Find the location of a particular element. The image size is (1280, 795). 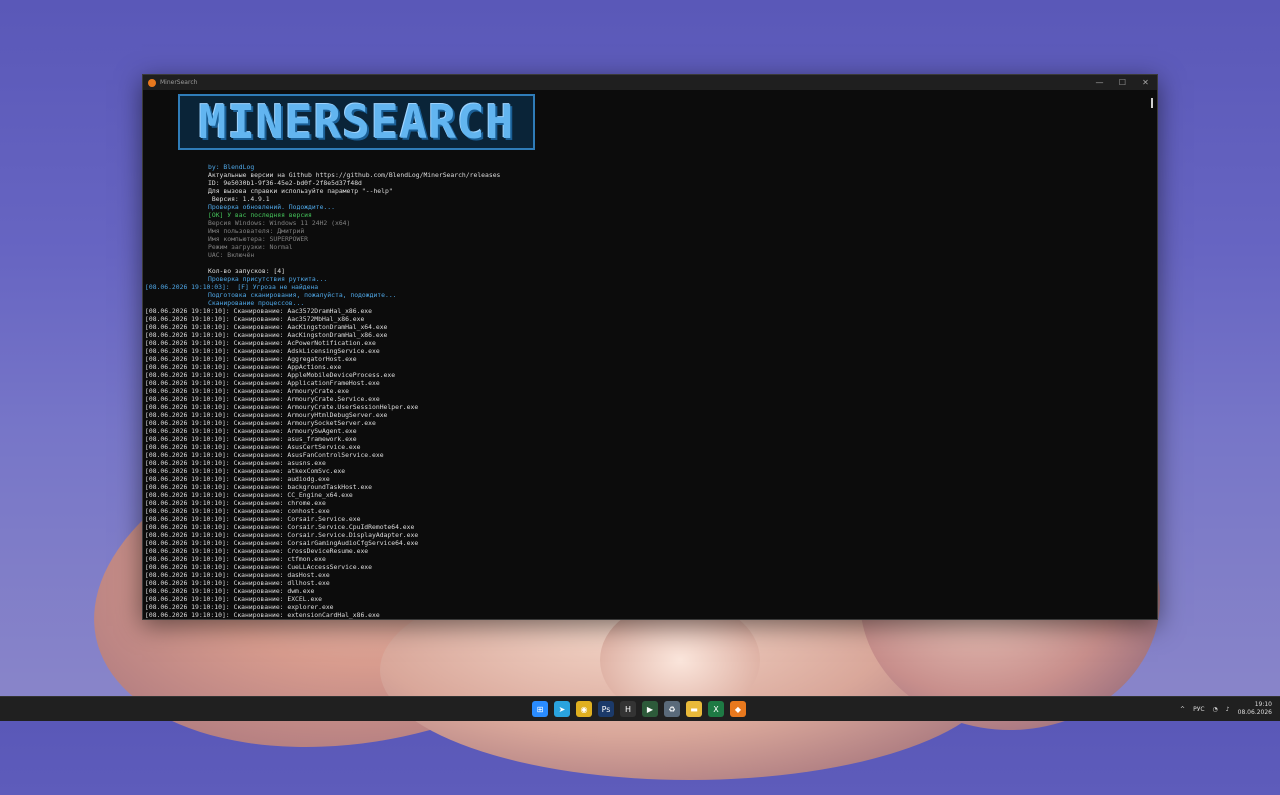

photoshop-icon: Ps is located at coordinates (606, 709).